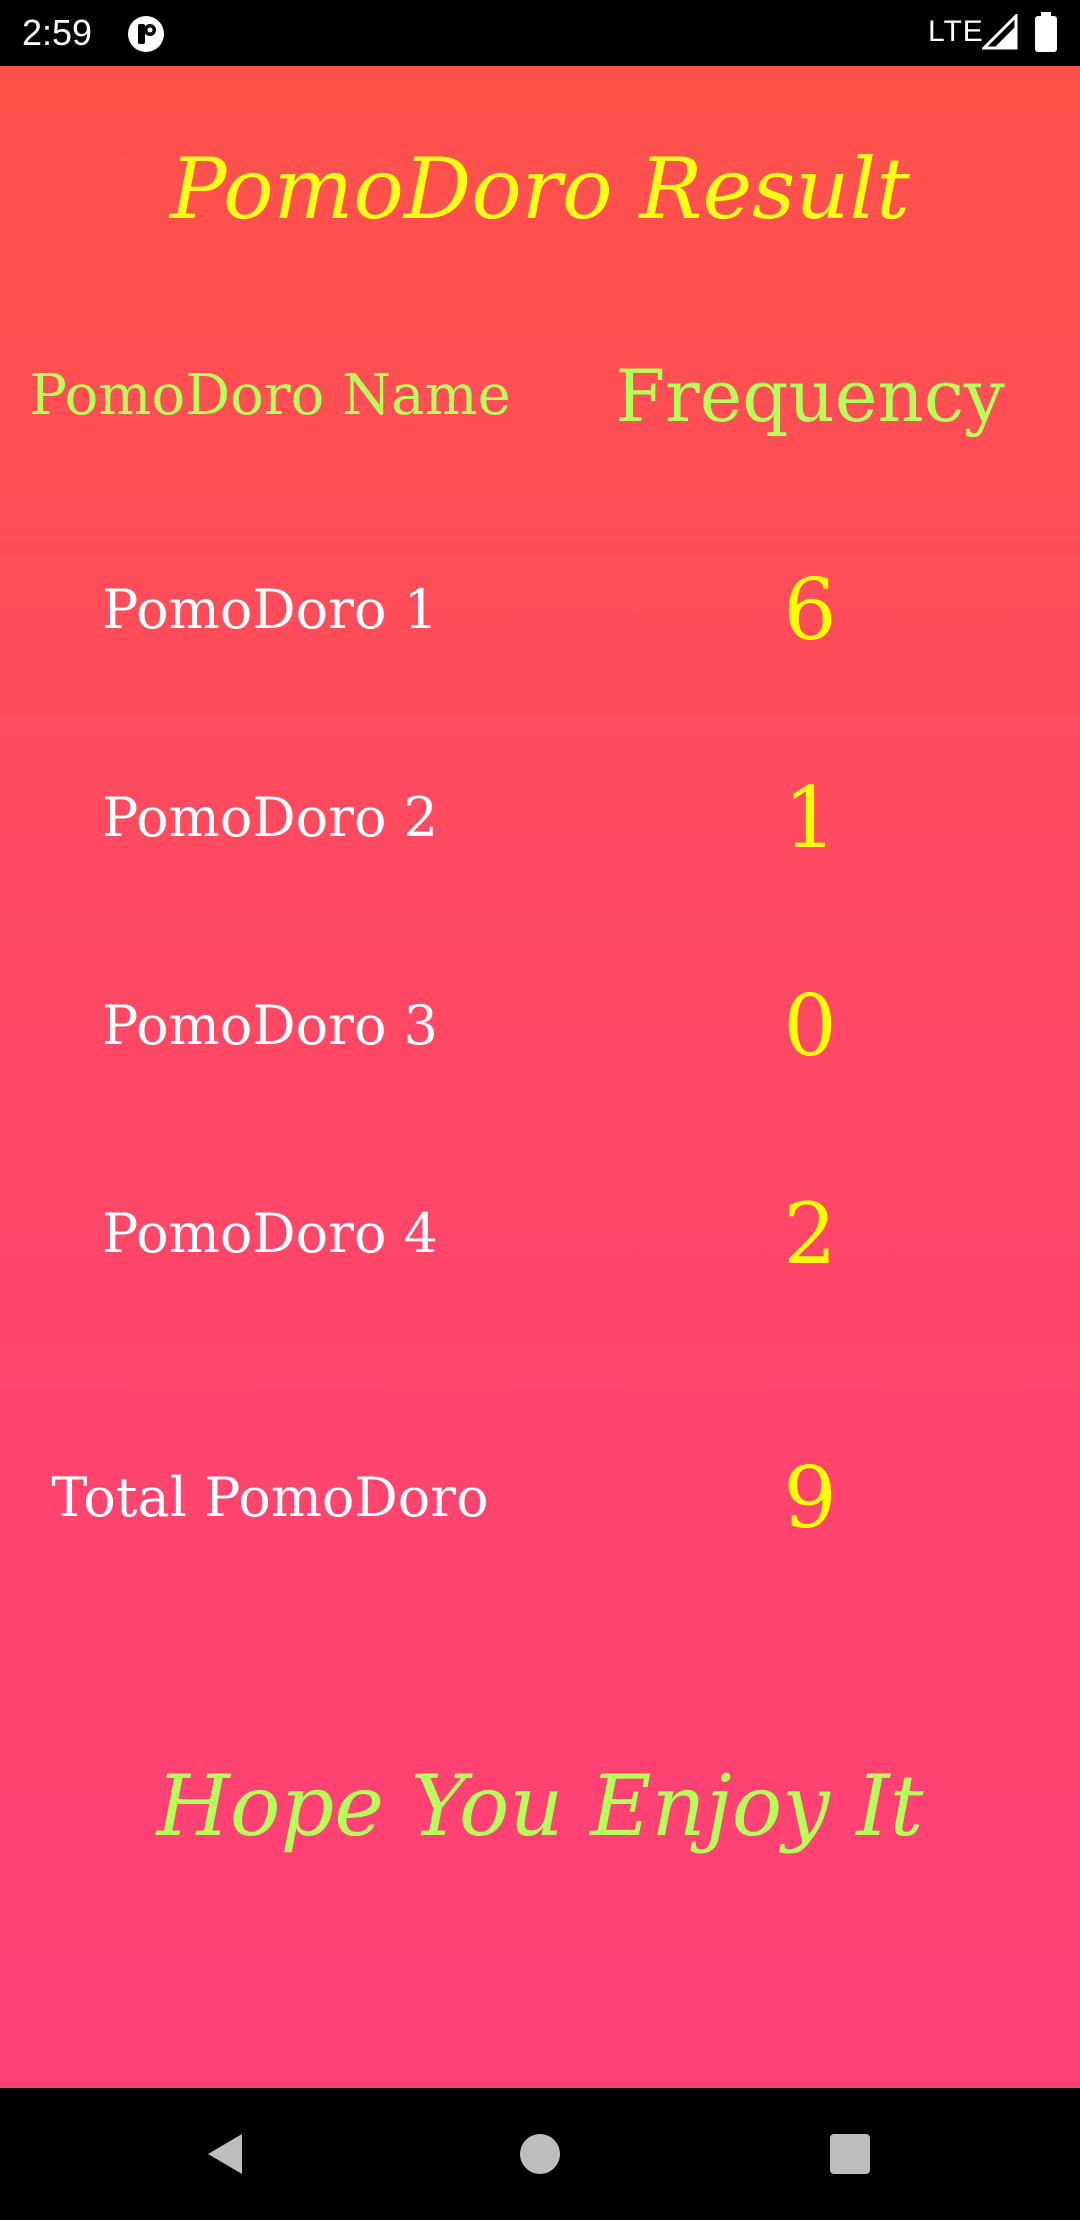 This screenshot has height=2220, width=1080. What do you see at coordinates (810, 1234) in the screenshot?
I see `row-value: 2` at bounding box center [810, 1234].